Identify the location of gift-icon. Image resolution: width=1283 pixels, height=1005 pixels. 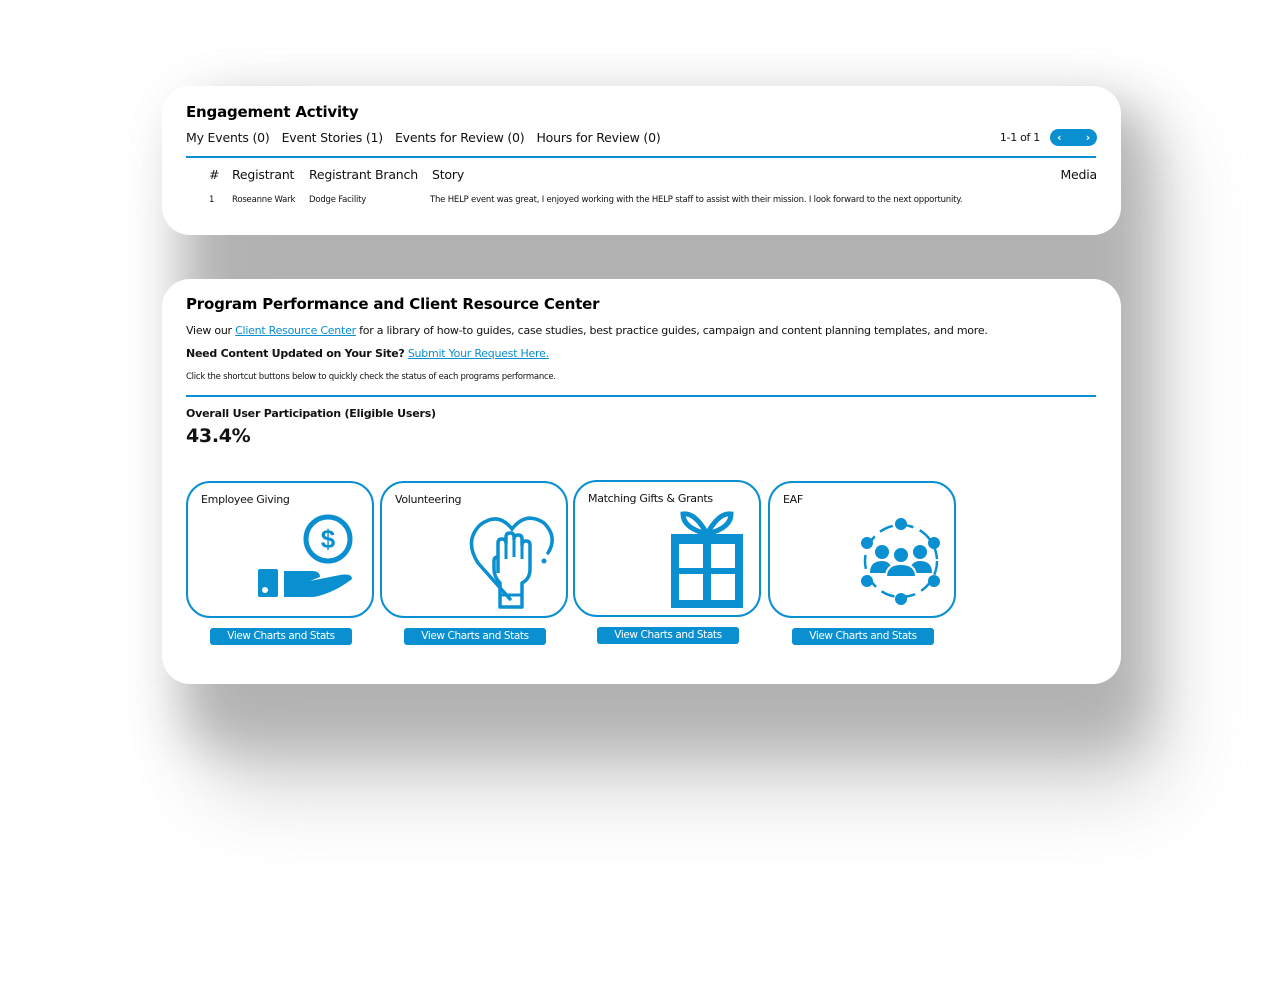
(707, 559).